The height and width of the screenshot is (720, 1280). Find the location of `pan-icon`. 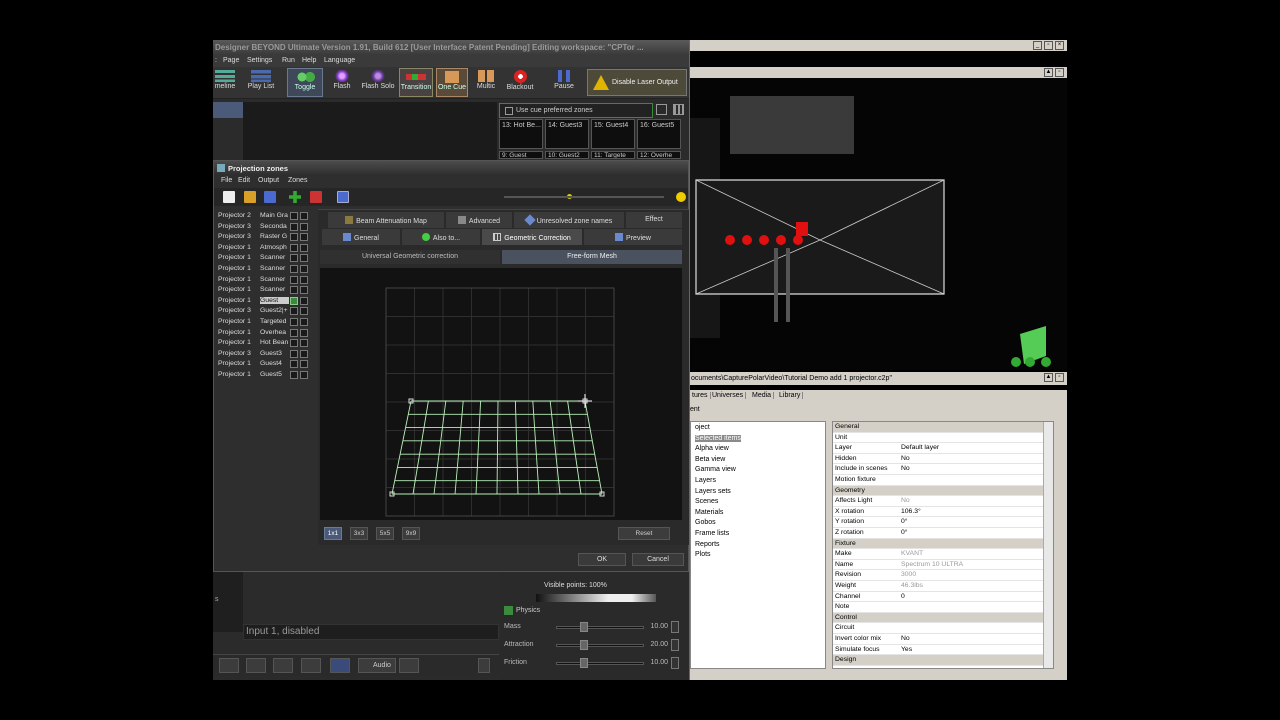

pan-icon is located at coordinates (1030, 362).